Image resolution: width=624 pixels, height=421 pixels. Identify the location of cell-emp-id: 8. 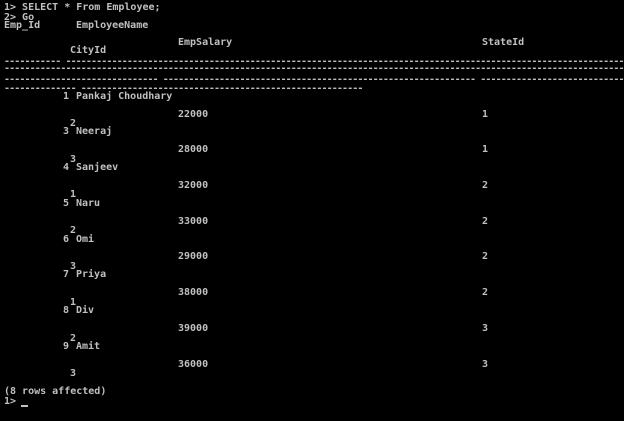
(66, 310).